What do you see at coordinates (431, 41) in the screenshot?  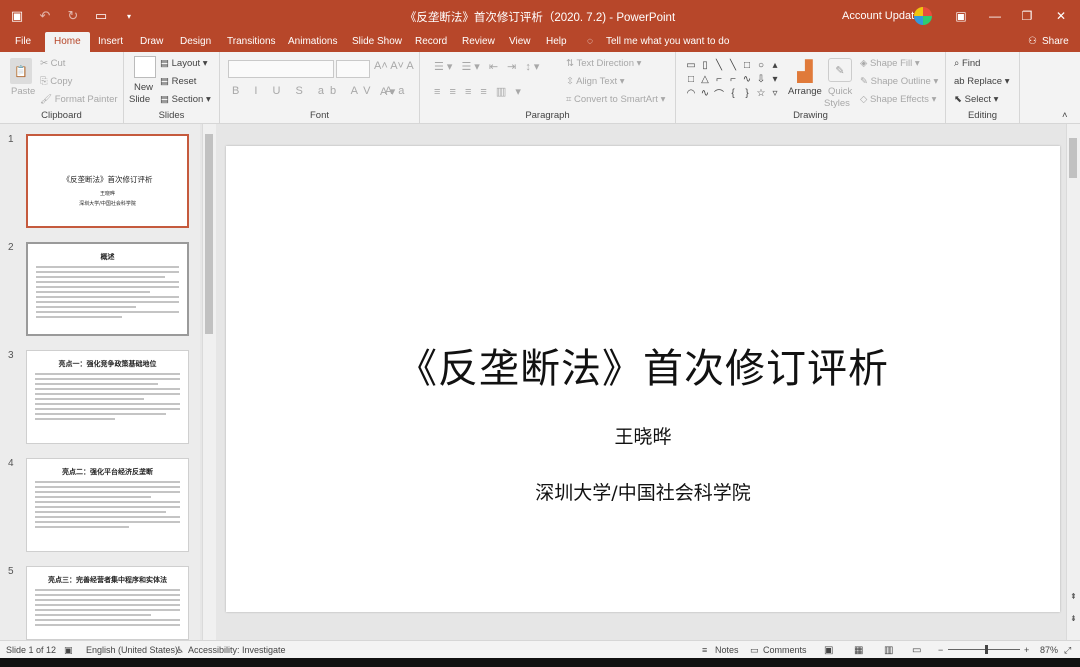 I see `tab-record: Record` at bounding box center [431, 41].